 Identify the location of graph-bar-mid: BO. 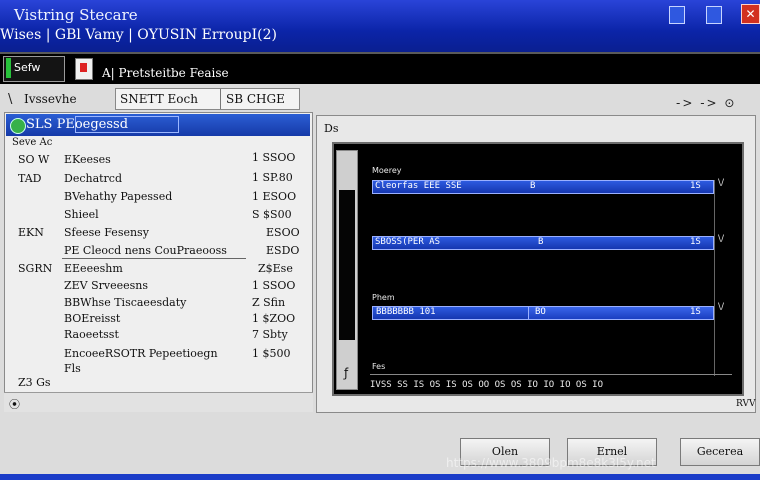
(540, 312).